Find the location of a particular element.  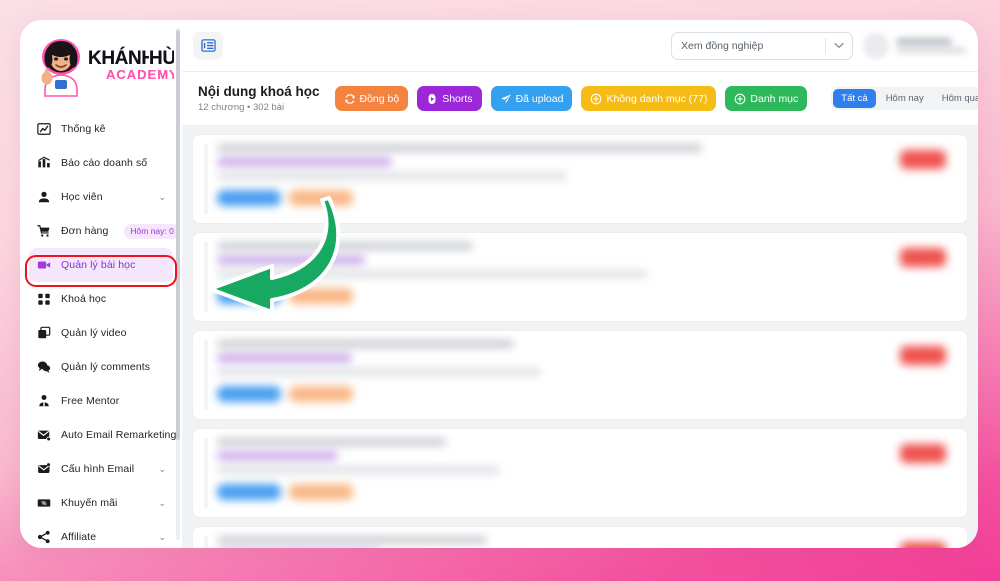

cart-icon is located at coordinates (44, 231).